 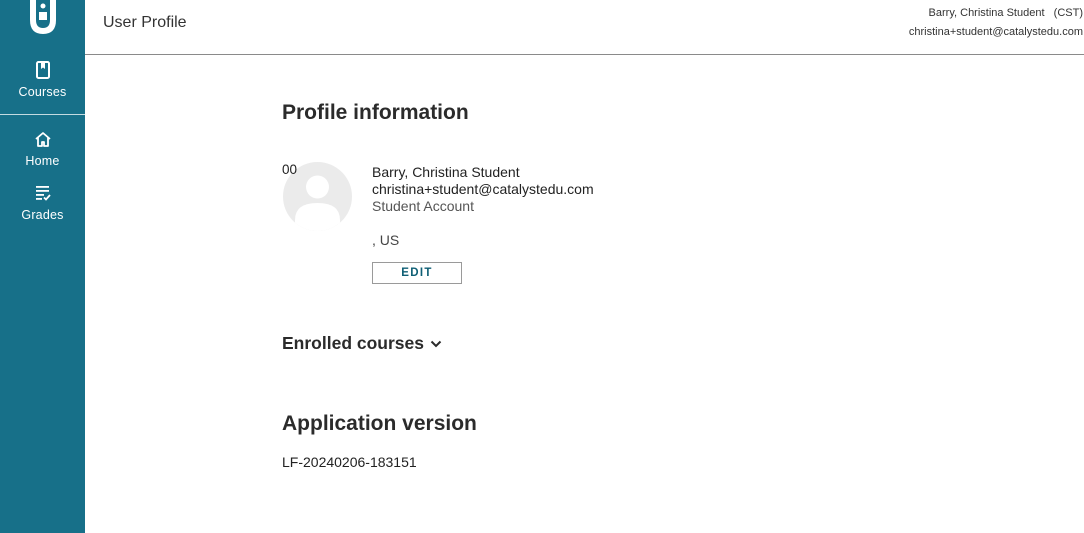 I want to click on book-icon, so click(x=43, y=71).